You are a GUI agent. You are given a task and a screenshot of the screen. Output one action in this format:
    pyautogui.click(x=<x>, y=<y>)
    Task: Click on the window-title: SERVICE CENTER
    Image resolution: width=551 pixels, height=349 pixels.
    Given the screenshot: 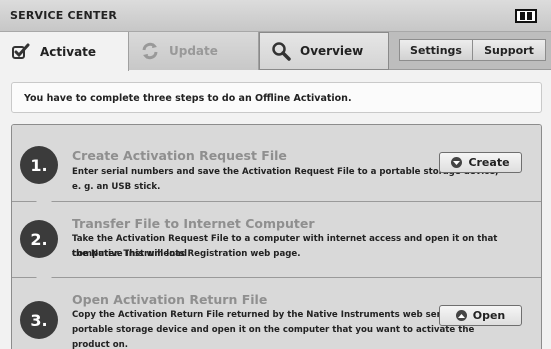 What is the action you would take?
    pyautogui.click(x=64, y=15)
    